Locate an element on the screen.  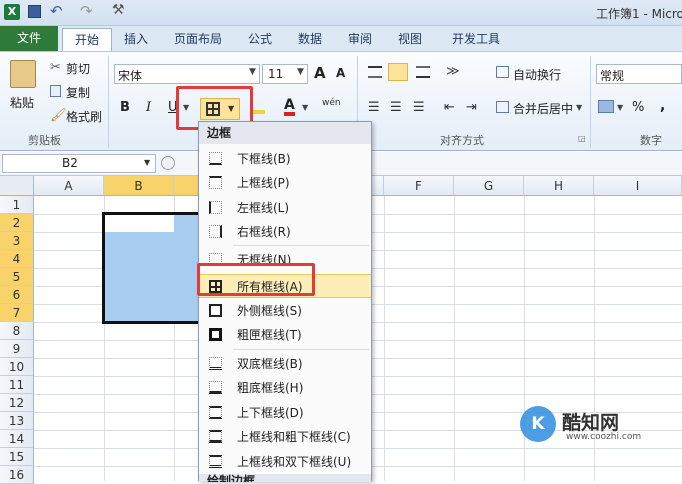
phonetic-button: wén is located at coordinates (331, 103).